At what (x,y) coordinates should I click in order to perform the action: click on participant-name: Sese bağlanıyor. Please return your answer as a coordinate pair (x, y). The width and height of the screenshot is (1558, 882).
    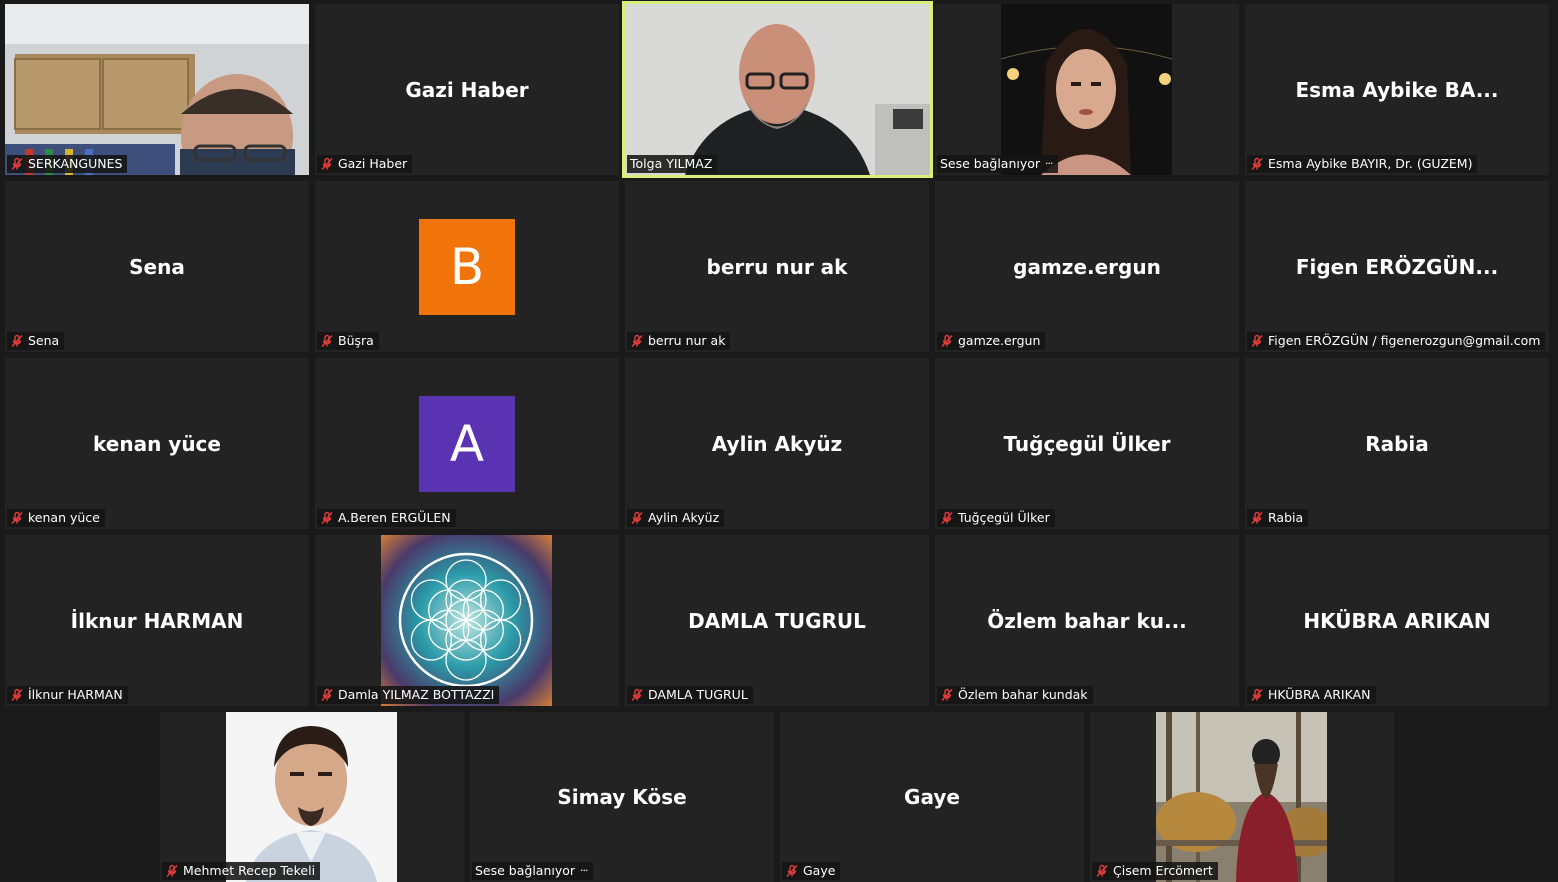
    Looking at the image, I should click on (990, 163).